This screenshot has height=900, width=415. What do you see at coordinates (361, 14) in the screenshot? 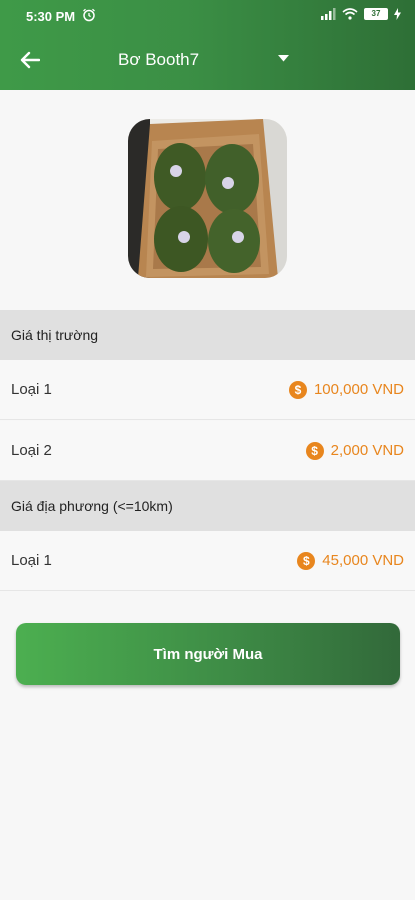
I see `status-indicators: 37` at bounding box center [361, 14].